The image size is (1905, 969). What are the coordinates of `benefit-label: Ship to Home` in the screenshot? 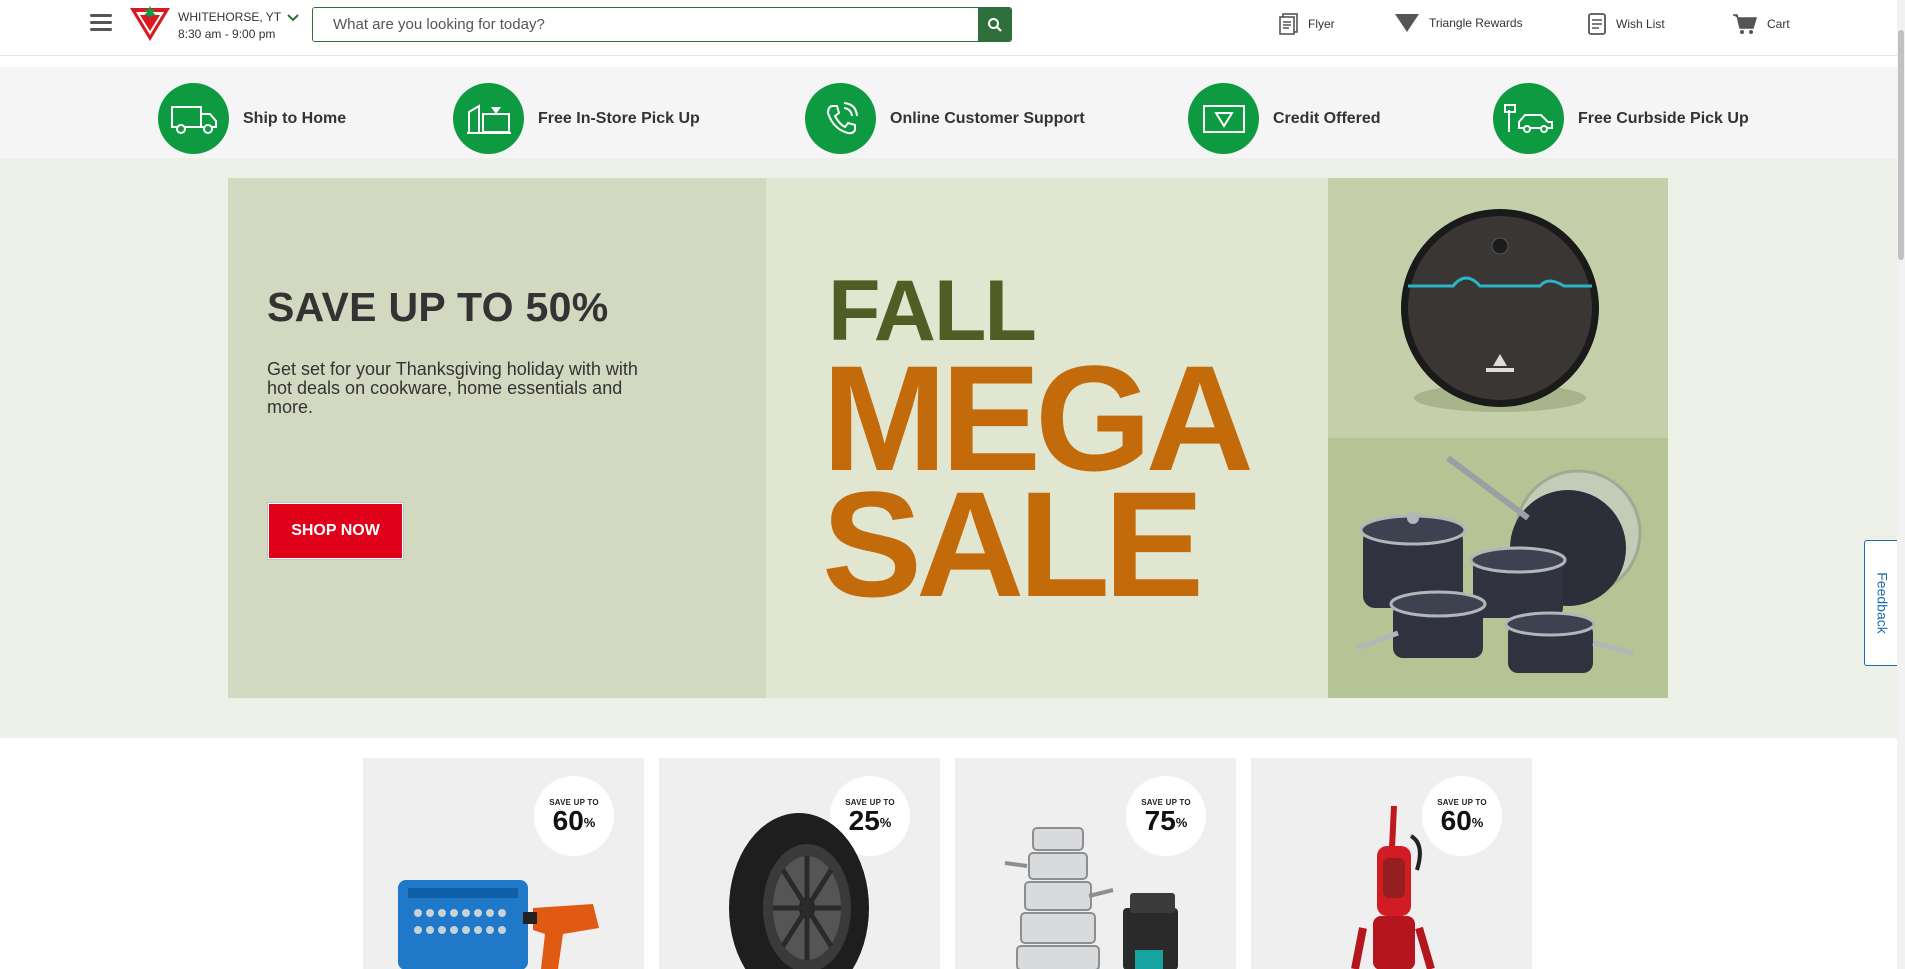 It's located at (295, 118).